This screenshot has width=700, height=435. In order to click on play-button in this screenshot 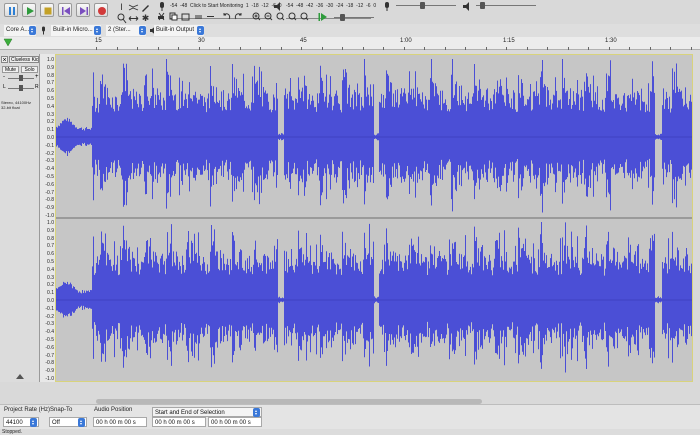, I will do `click(29, 10)`.